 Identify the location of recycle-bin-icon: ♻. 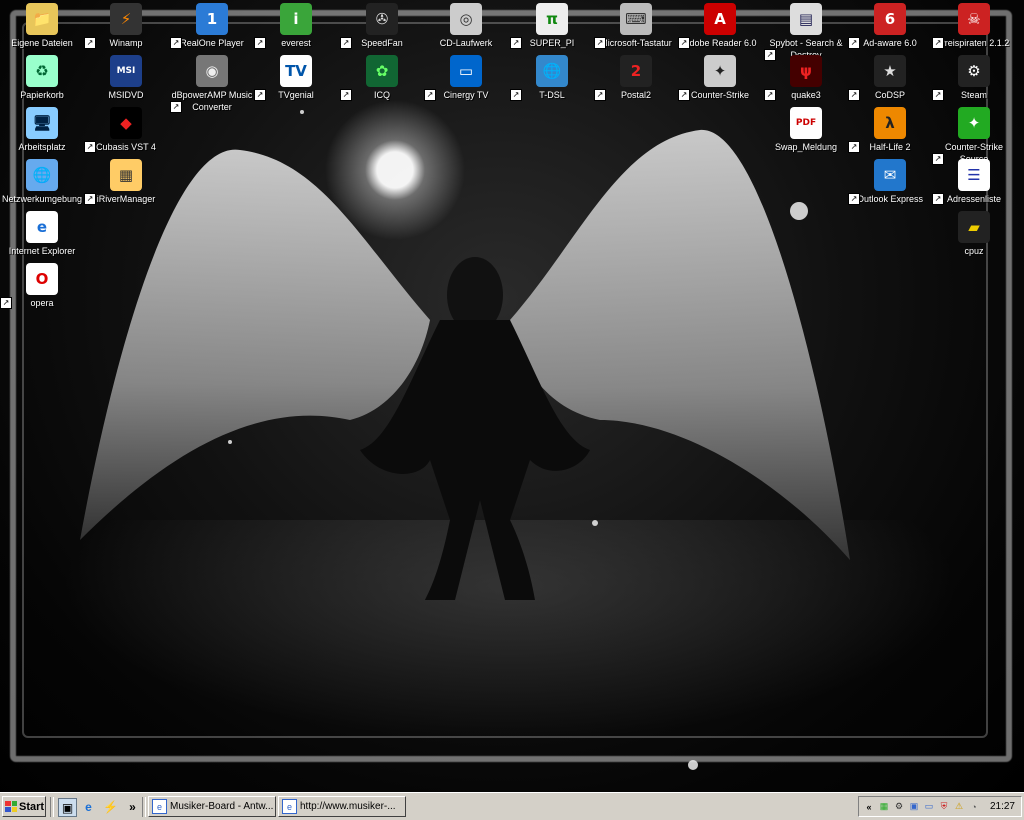
(42, 71).